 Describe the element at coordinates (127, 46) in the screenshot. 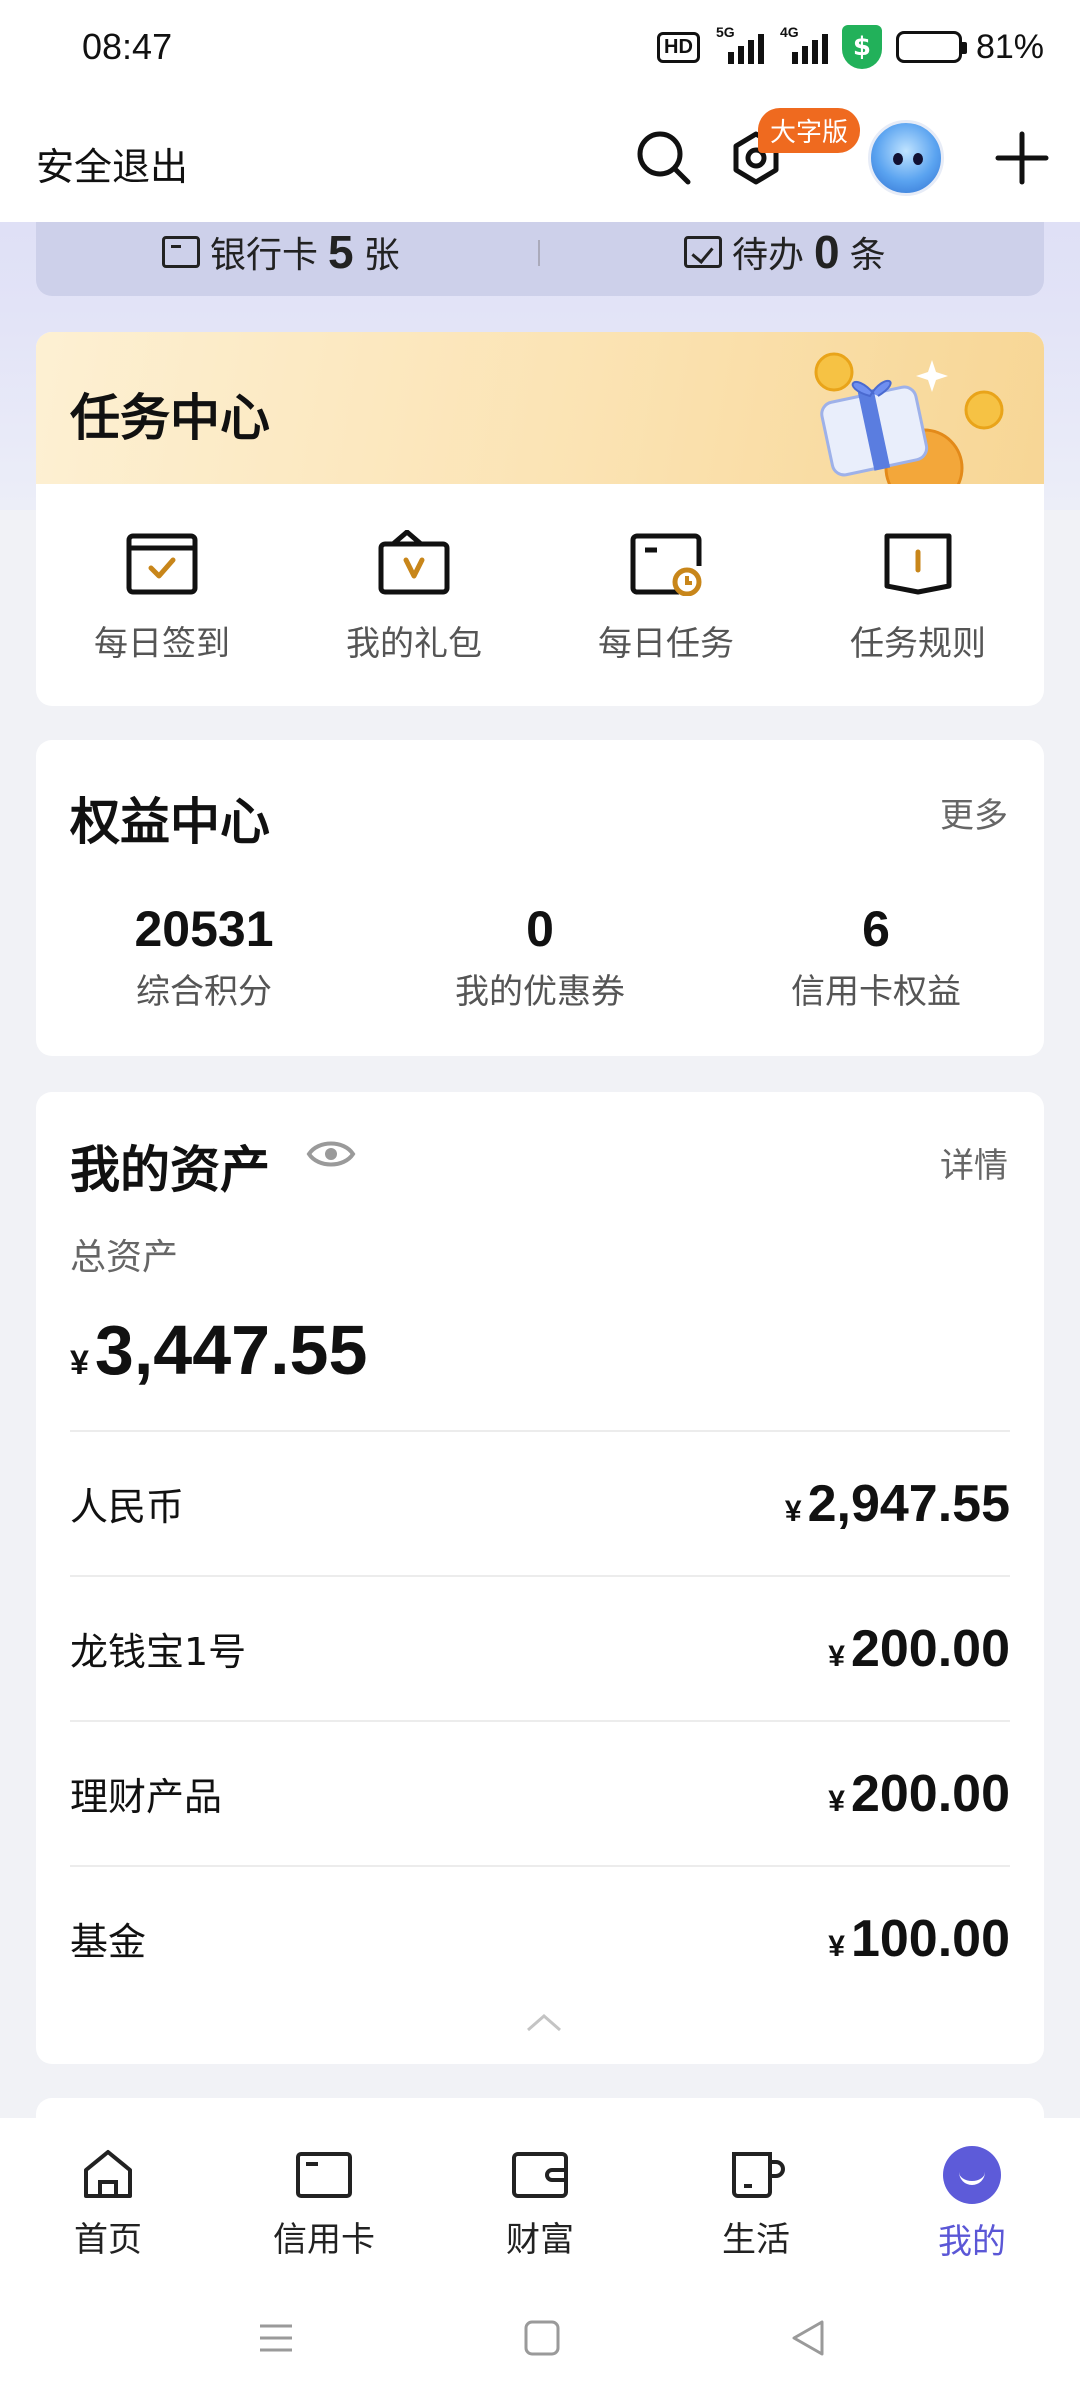

I see `status-time: 08:47` at that location.